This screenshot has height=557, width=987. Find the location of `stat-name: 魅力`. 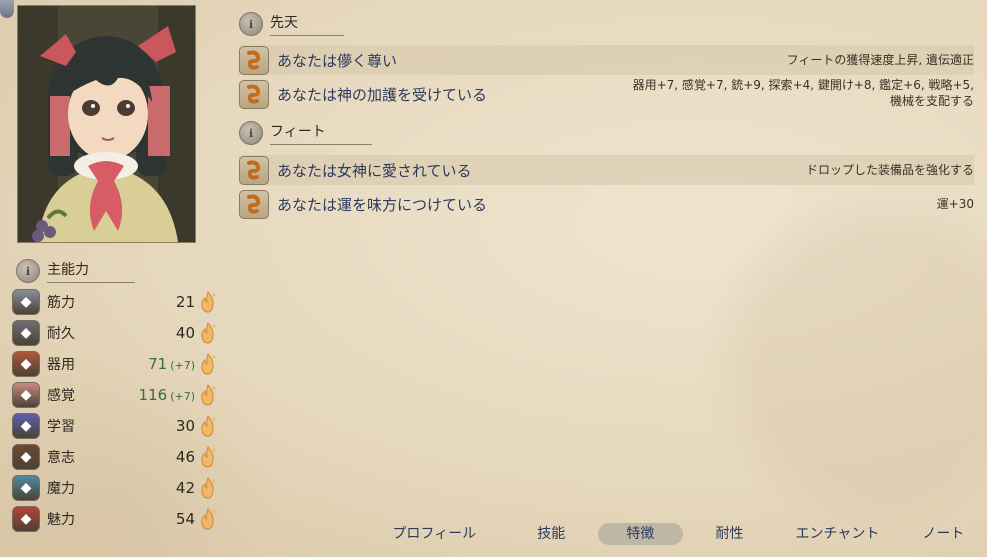

stat-name: 魅力 is located at coordinates (61, 520).